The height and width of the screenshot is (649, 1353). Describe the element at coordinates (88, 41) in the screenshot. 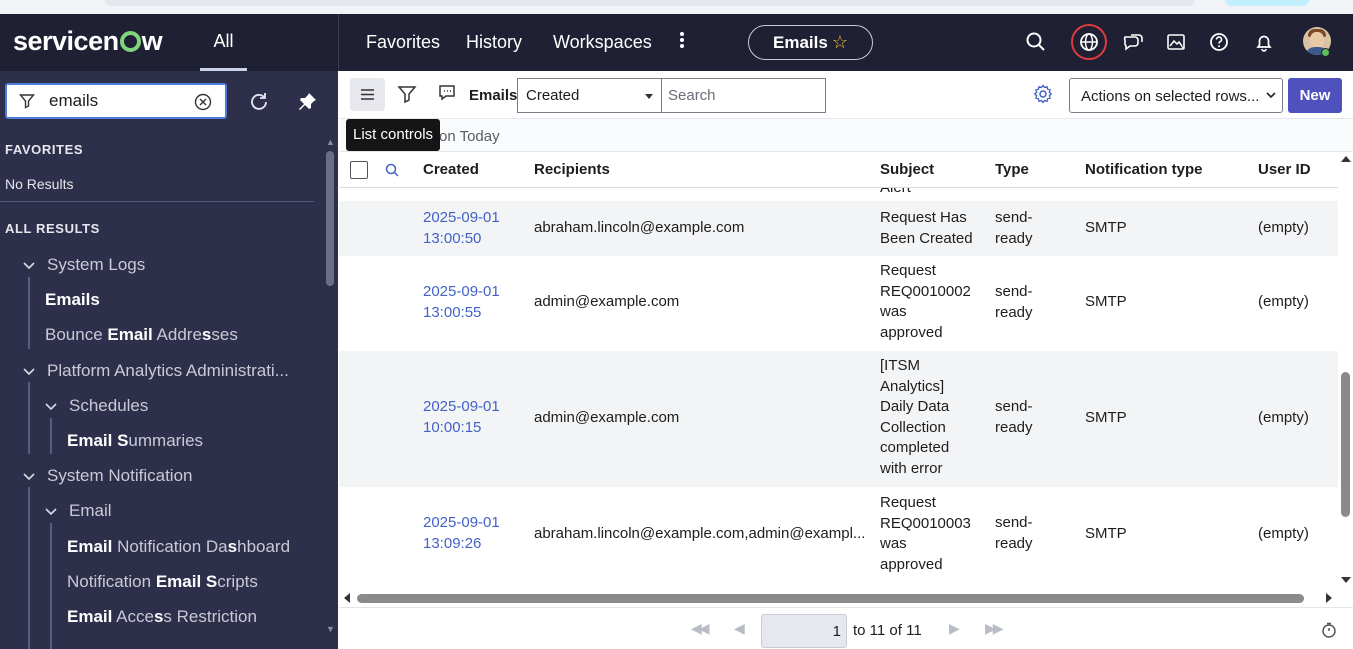

I see `servicenow-logo: servicen w` at that location.